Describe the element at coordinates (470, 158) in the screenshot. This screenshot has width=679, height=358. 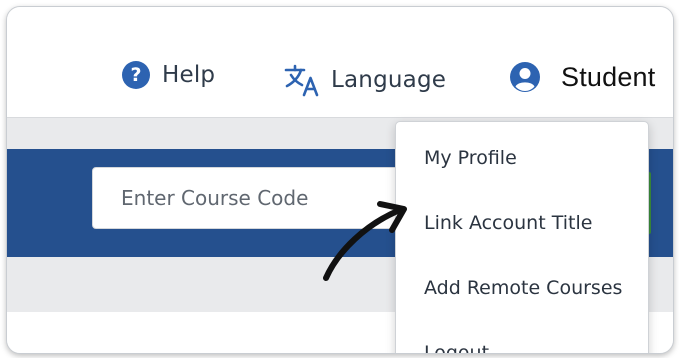
I see `menu-item-my-profile: My Profile` at that location.